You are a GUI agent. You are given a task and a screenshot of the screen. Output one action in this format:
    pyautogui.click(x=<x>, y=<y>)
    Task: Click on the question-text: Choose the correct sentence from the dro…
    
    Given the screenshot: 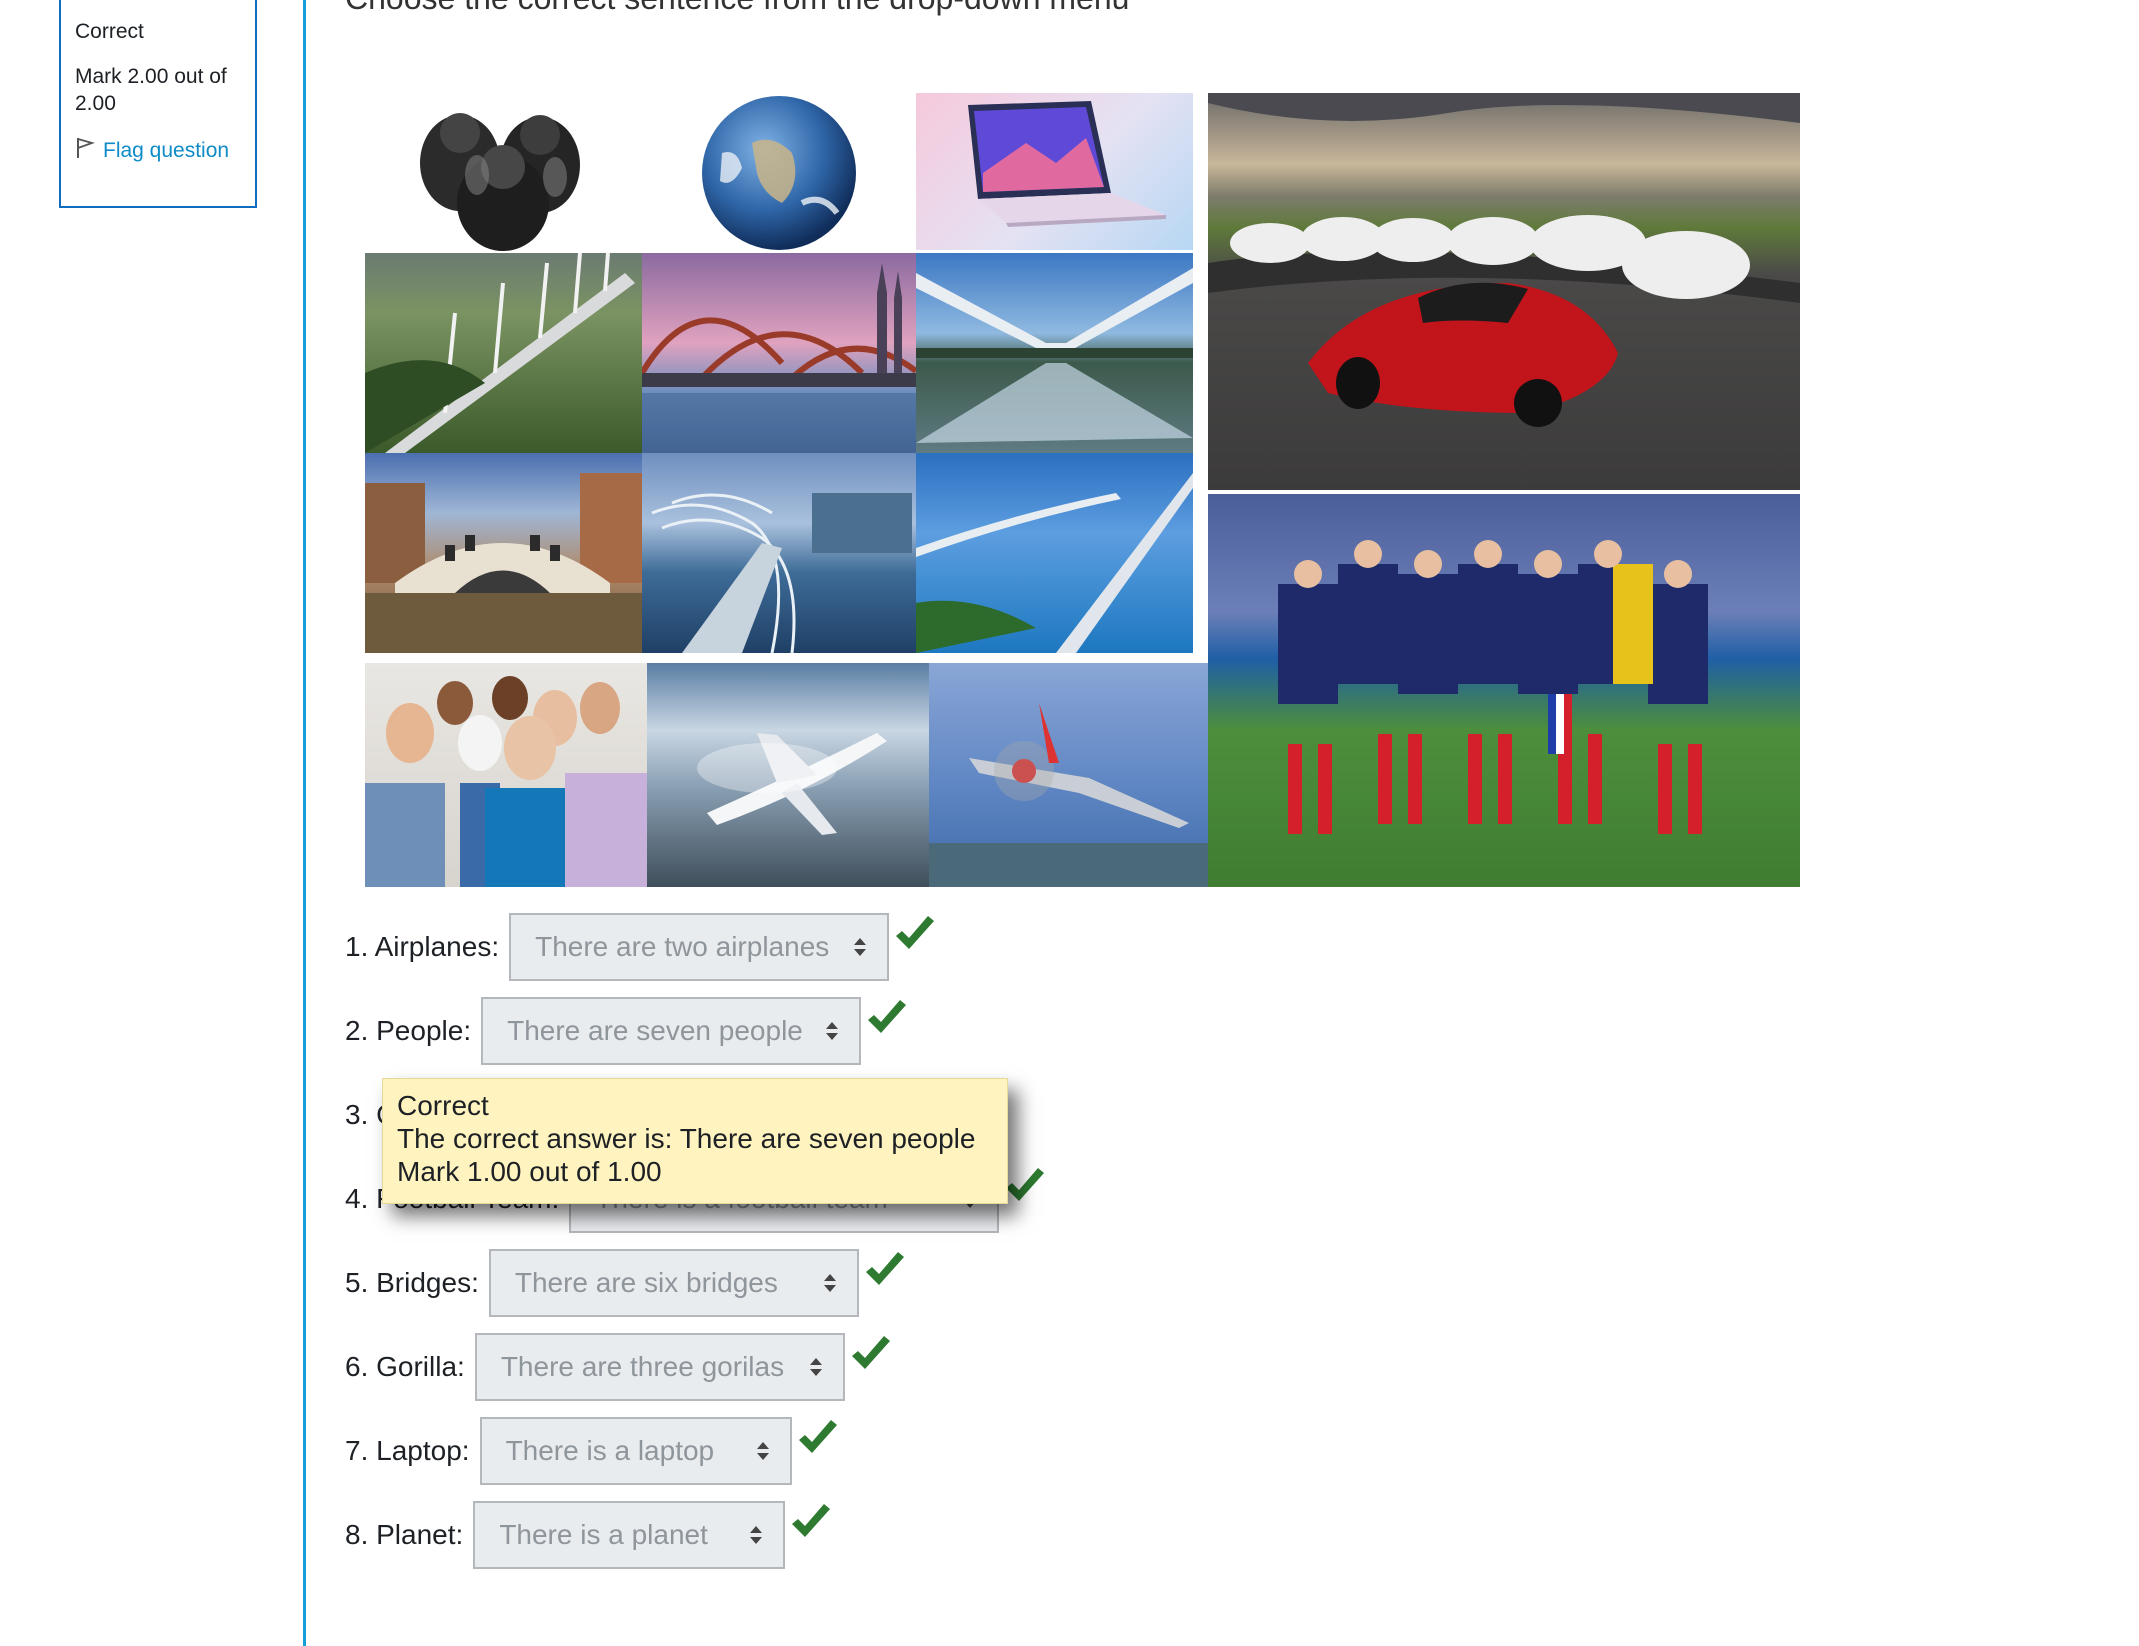 What is the action you would take?
    pyautogui.click(x=737, y=8)
    